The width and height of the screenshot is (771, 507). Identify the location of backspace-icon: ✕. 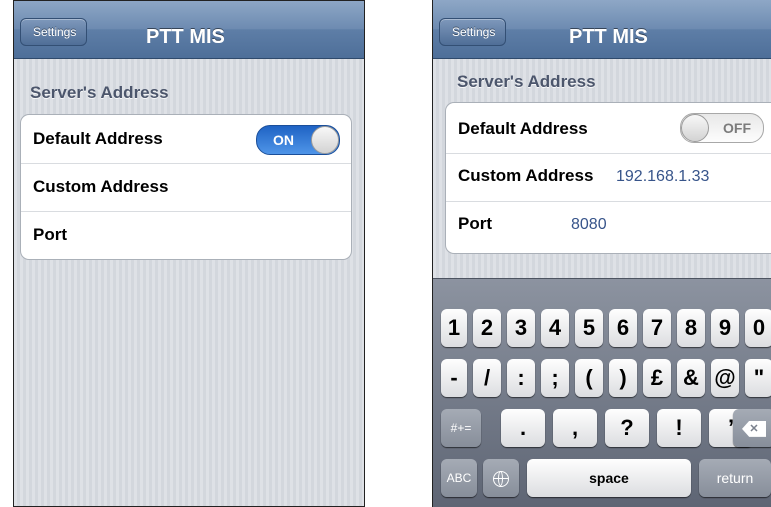
(754, 428).